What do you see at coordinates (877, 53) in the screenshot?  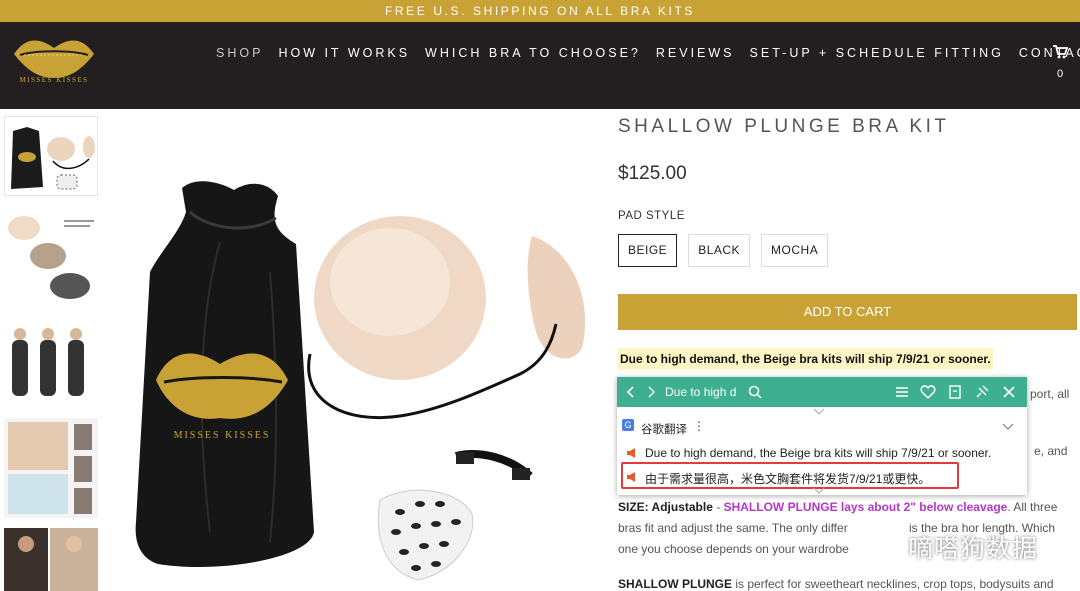 I see `nav-setup-fitting: SET-UP + SCHEDULE FITTING` at bounding box center [877, 53].